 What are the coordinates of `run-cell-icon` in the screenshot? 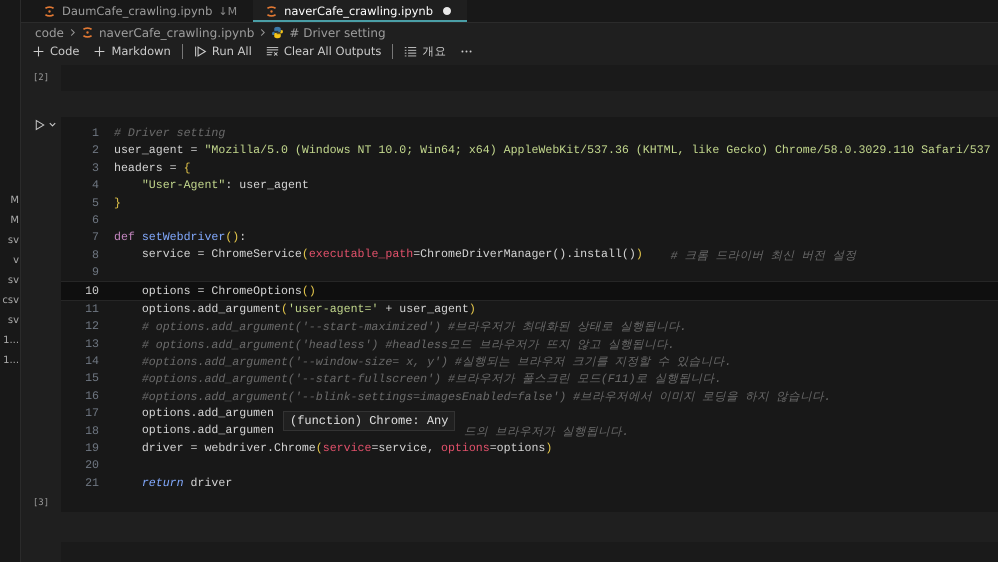 It's located at (40, 124).